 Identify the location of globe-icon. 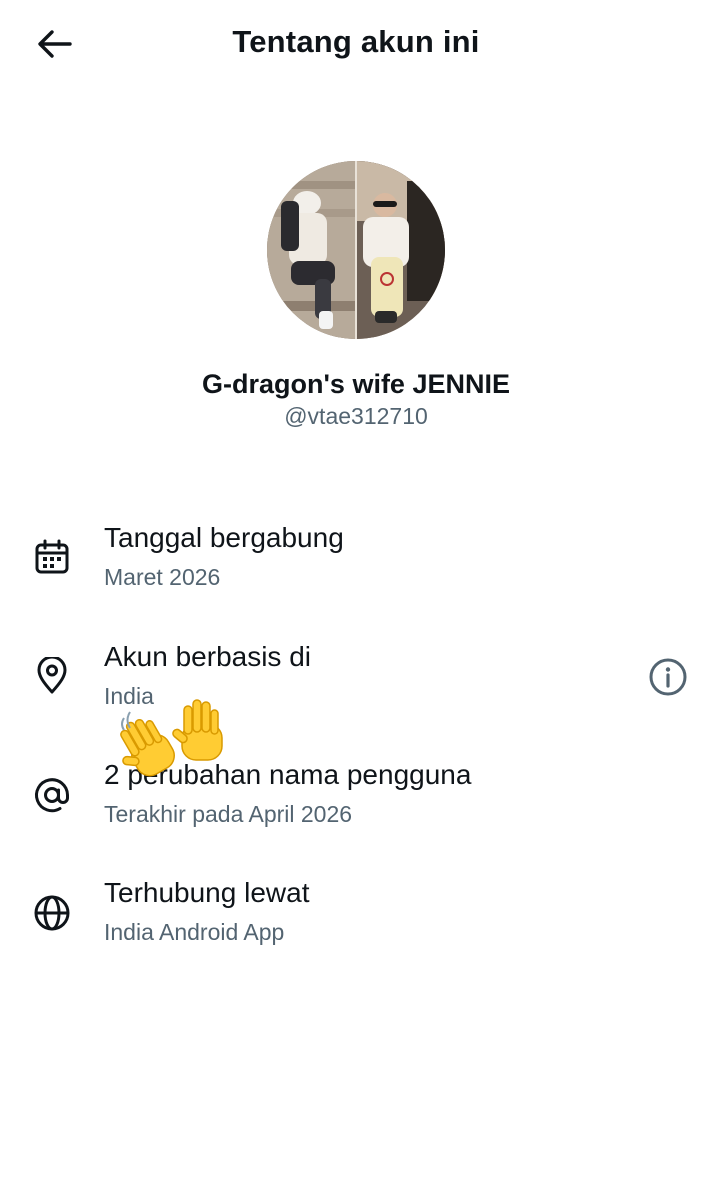
(52, 913).